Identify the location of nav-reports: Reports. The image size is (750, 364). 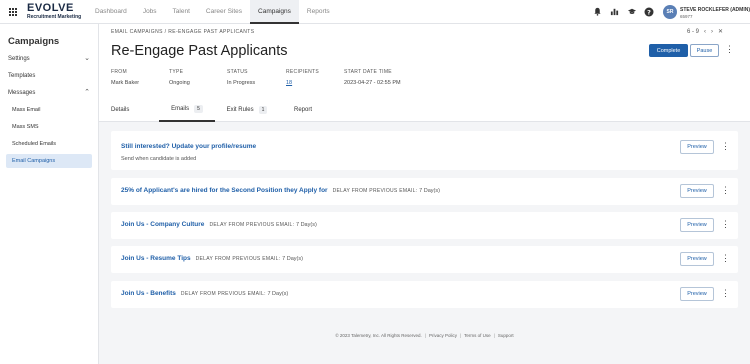
(318, 12).